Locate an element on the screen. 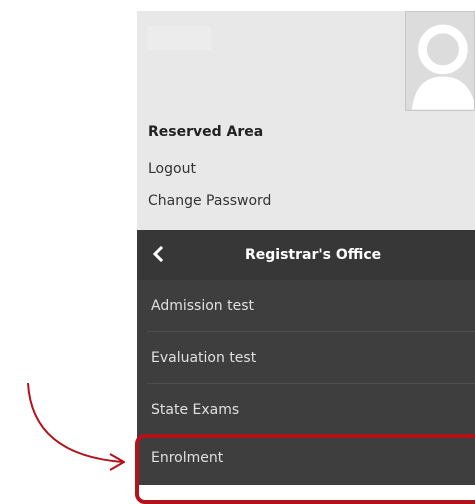 The image size is (475, 504). chevron-left-icon is located at coordinates (159, 254).